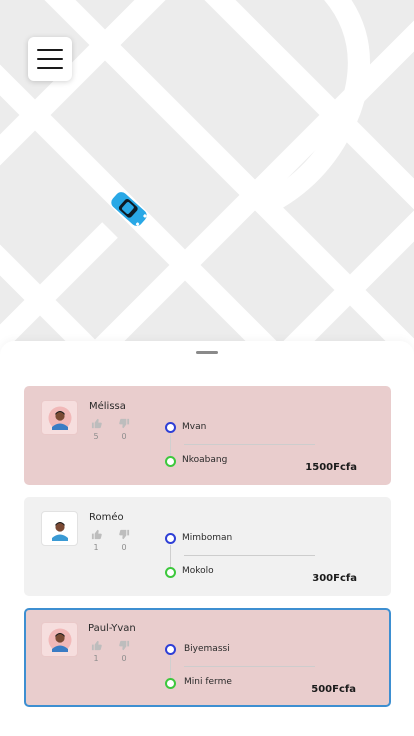  What do you see at coordinates (334, 578) in the screenshot?
I see `ride-price: 300Fcfa` at bounding box center [334, 578].